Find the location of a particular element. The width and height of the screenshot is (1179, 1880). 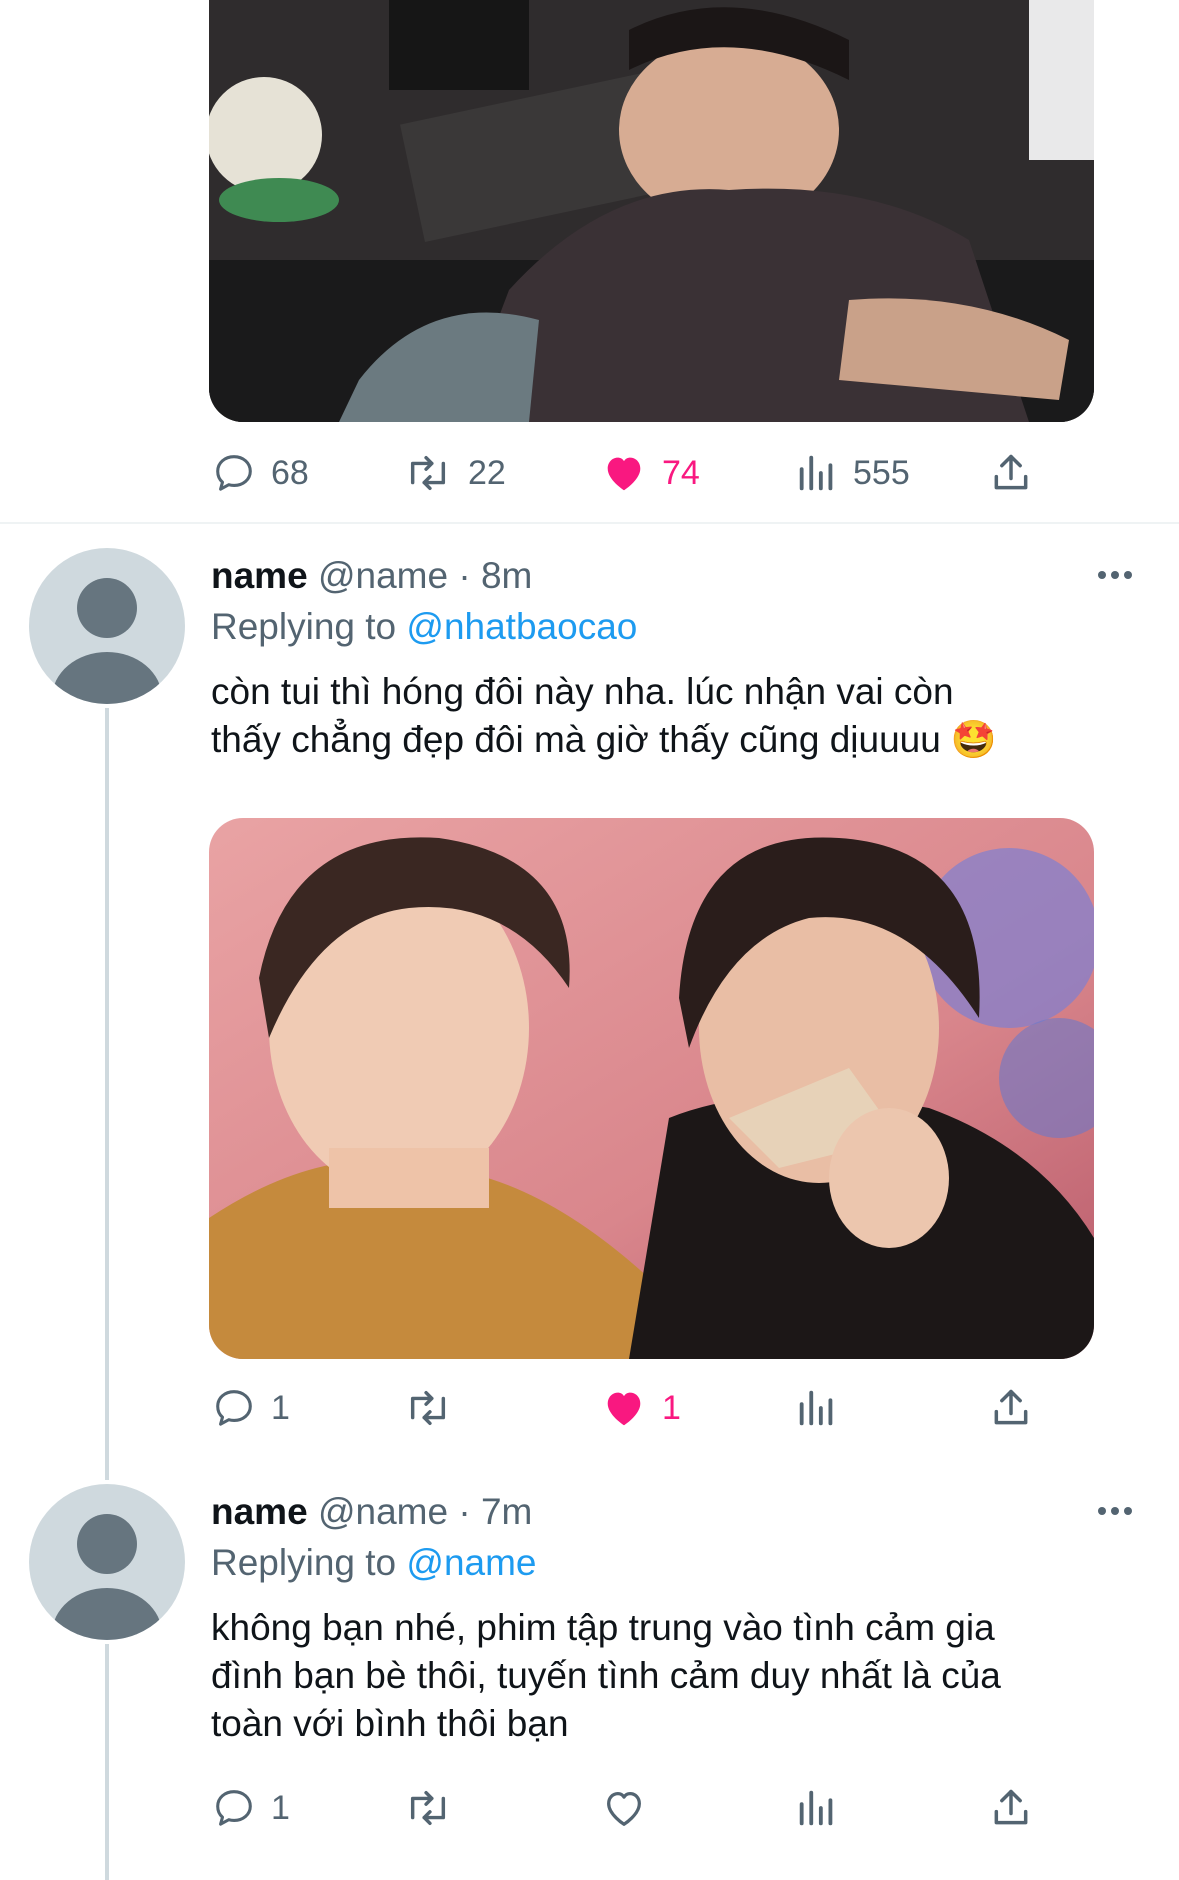

star-struck-emoji: 🤩 is located at coordinates (973, 739).